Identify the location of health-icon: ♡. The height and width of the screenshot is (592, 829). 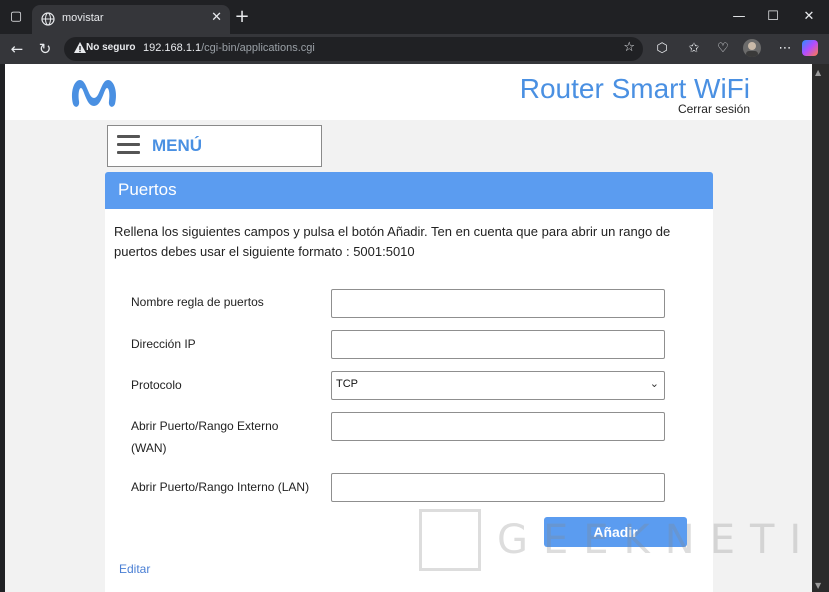
(723, 49).